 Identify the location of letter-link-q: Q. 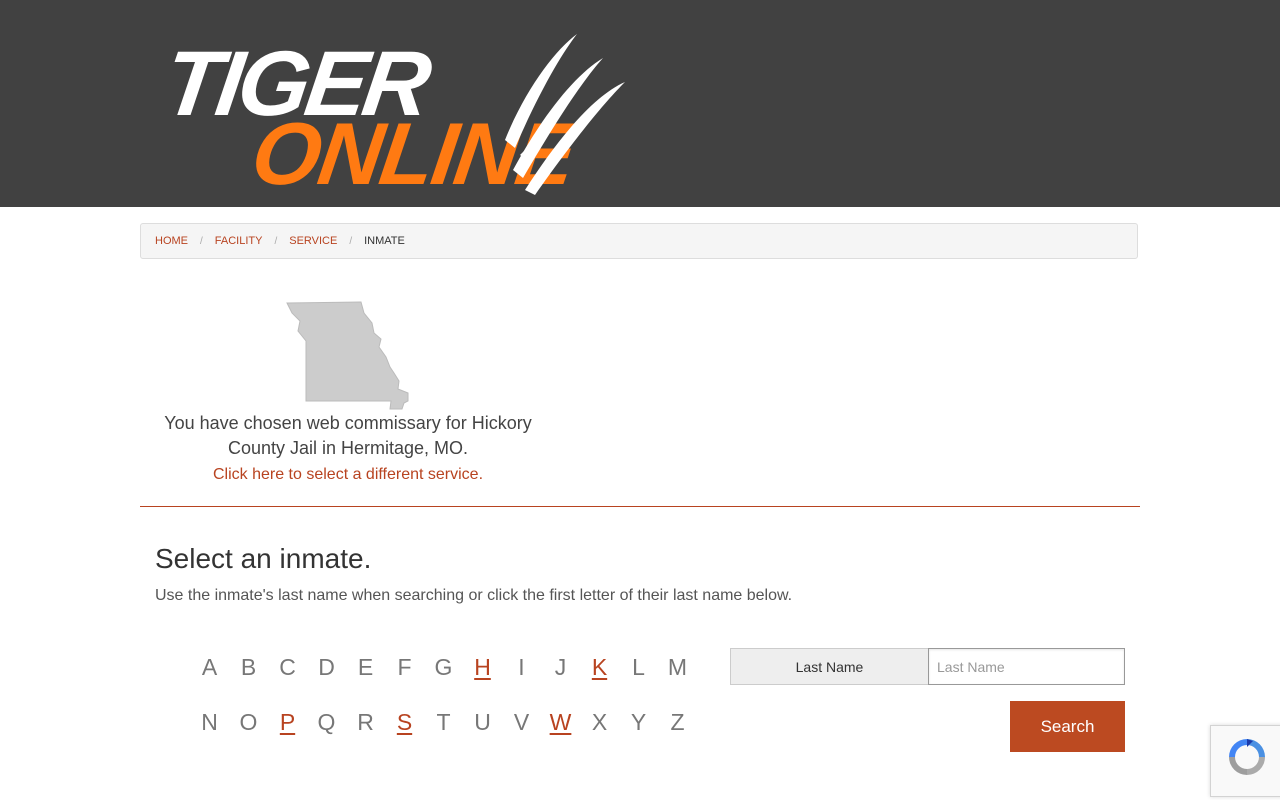
(326, 722).